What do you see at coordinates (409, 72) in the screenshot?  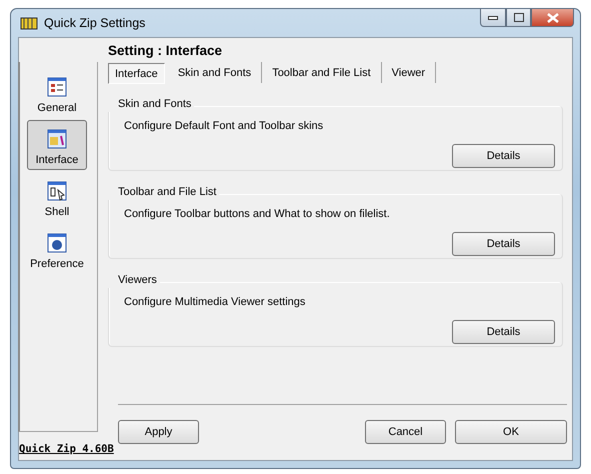 I see `tab: Viewer` at bounding box center [409, 72].